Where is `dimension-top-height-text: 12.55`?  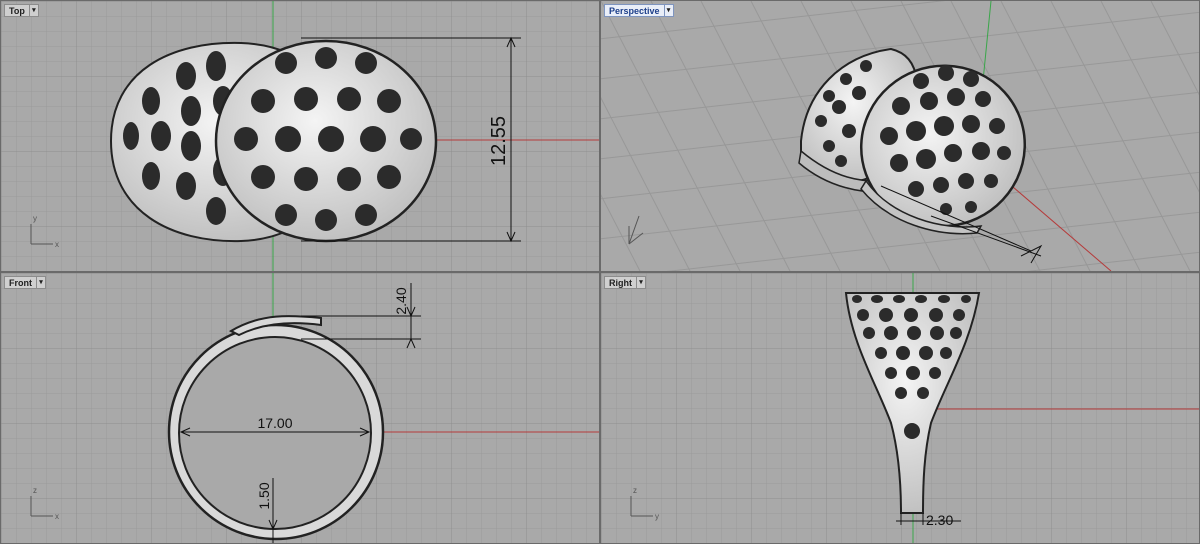 dimension-top-height-text: 12.55 is located at coordinates (499, 141).